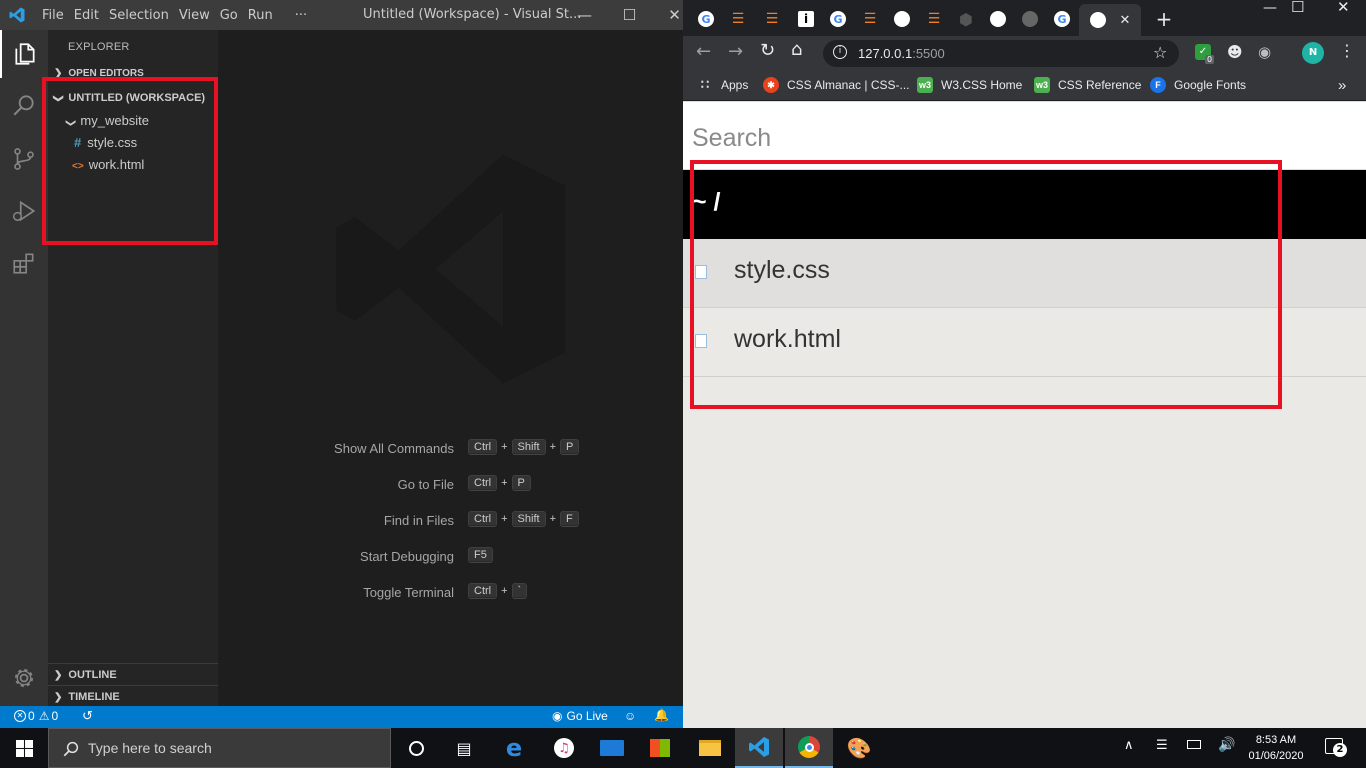 This screenshot has width=1366, height=768. What do you see at coordinates (1164, 19) in the screenshot?
I see `new-tab-button: +` at bounding box center [1164, 19].